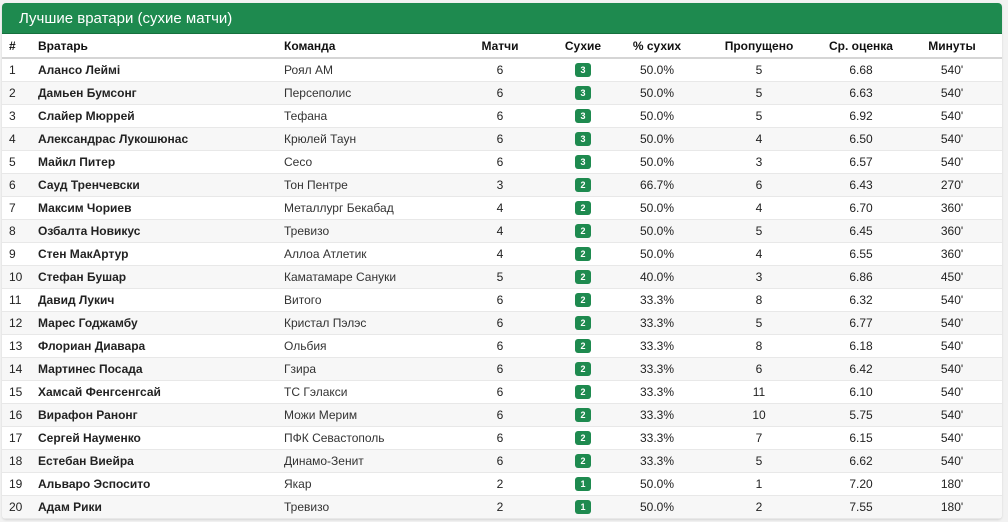 The image size is (1008, 522). What do you see at coordinates (90, 368) in the screenshot?
I see `player-name: Мартинес Посада` at bounding box center [90, 368].